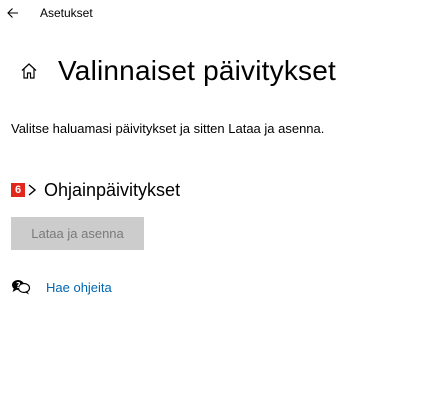  I want to click on get-help-link: ? Hae ohjeita, so click(61, 287).